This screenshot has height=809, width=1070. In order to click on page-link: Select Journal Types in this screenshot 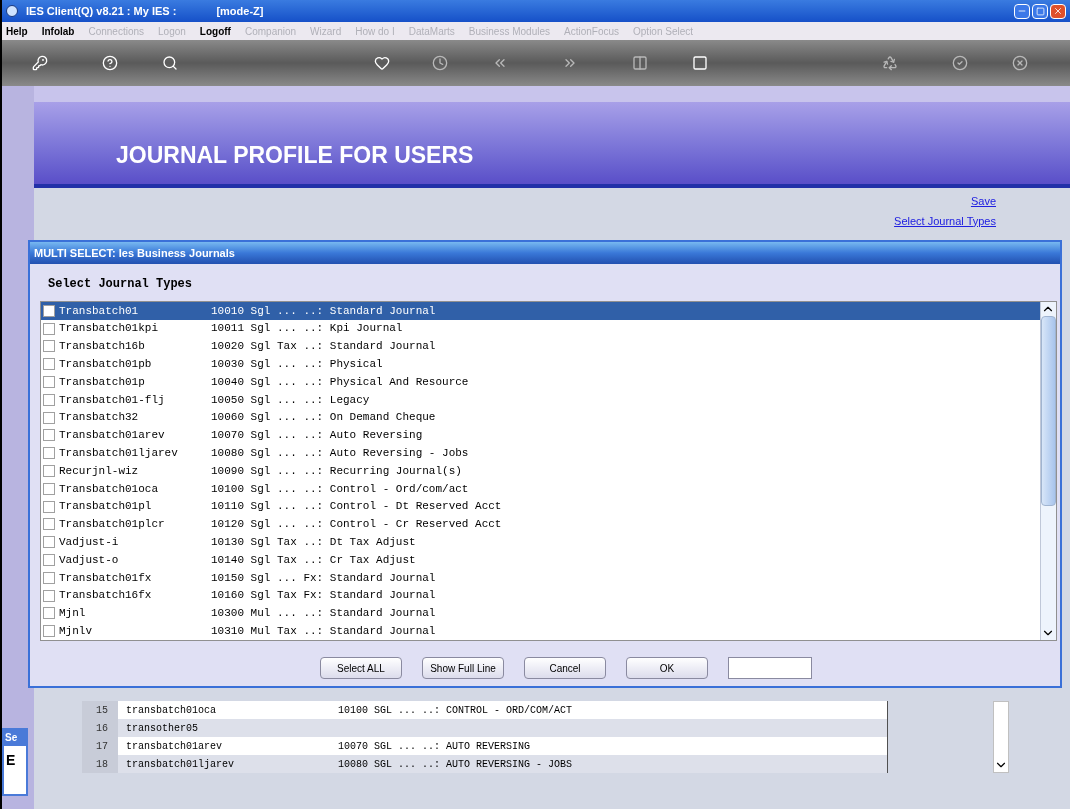, I will do `click(945, 220)`.